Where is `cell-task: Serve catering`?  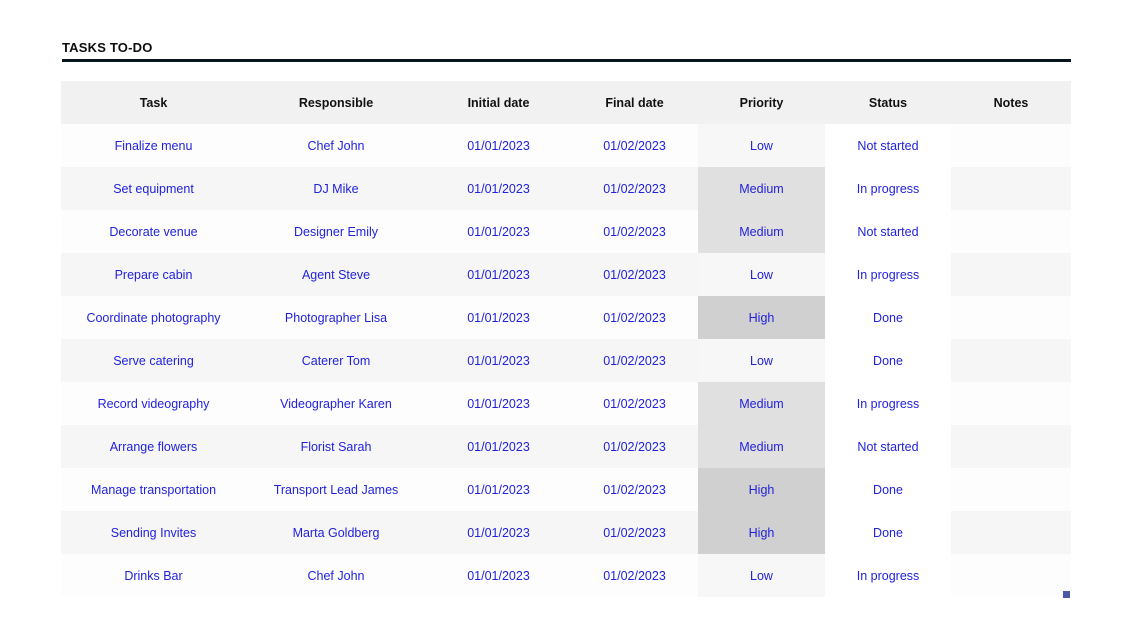
cell-task: Serve catering is located at coordinates (153, 360).